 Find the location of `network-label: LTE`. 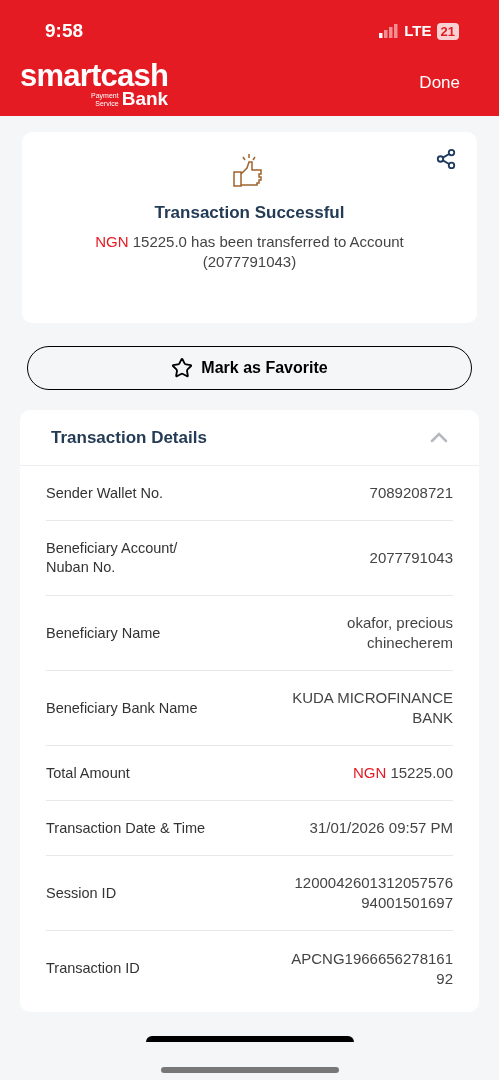

network-label: LTE is located at coordinates (418, 30).